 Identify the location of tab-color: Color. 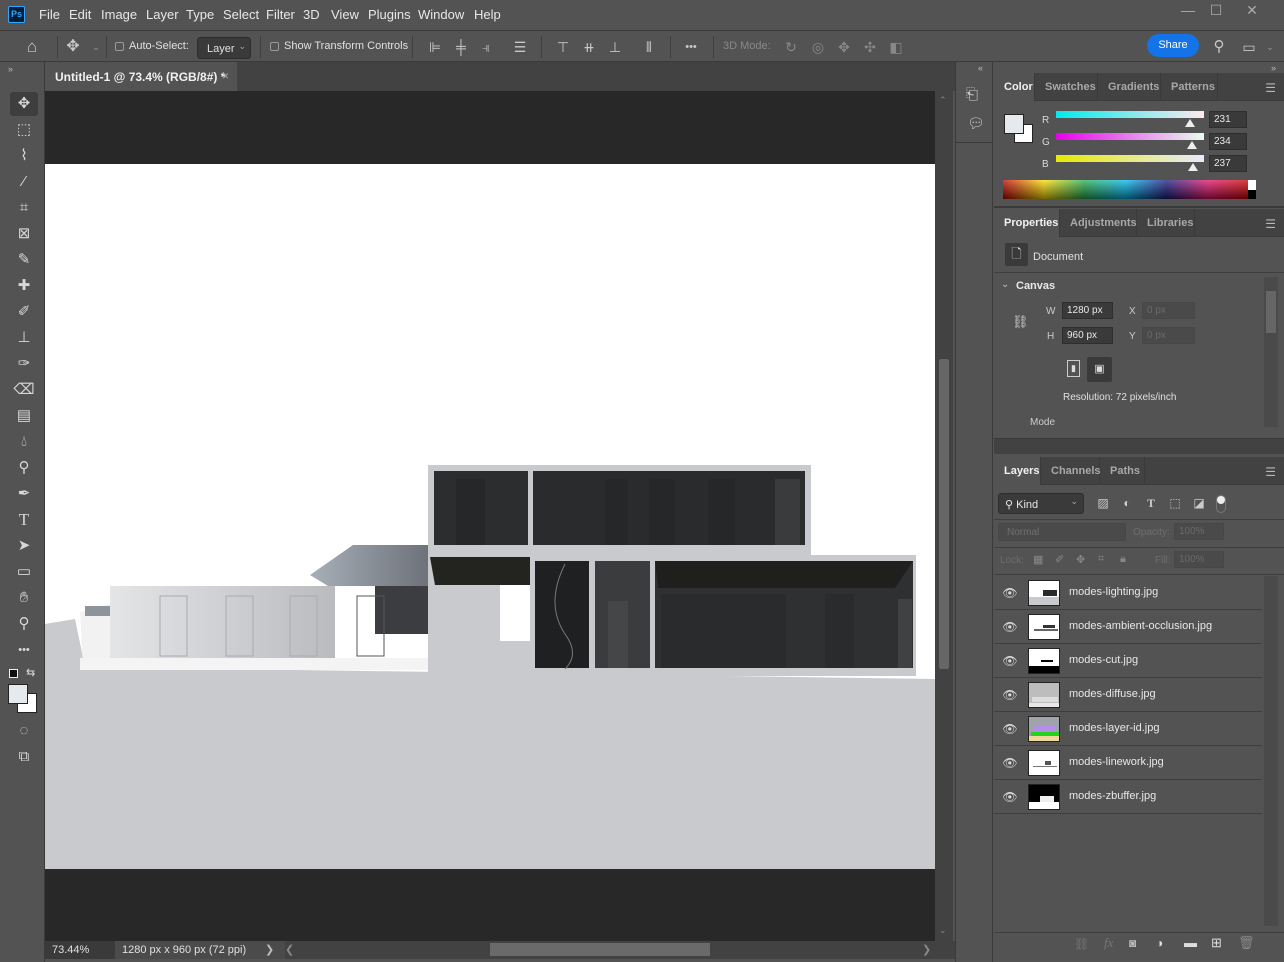
(1014, 87).